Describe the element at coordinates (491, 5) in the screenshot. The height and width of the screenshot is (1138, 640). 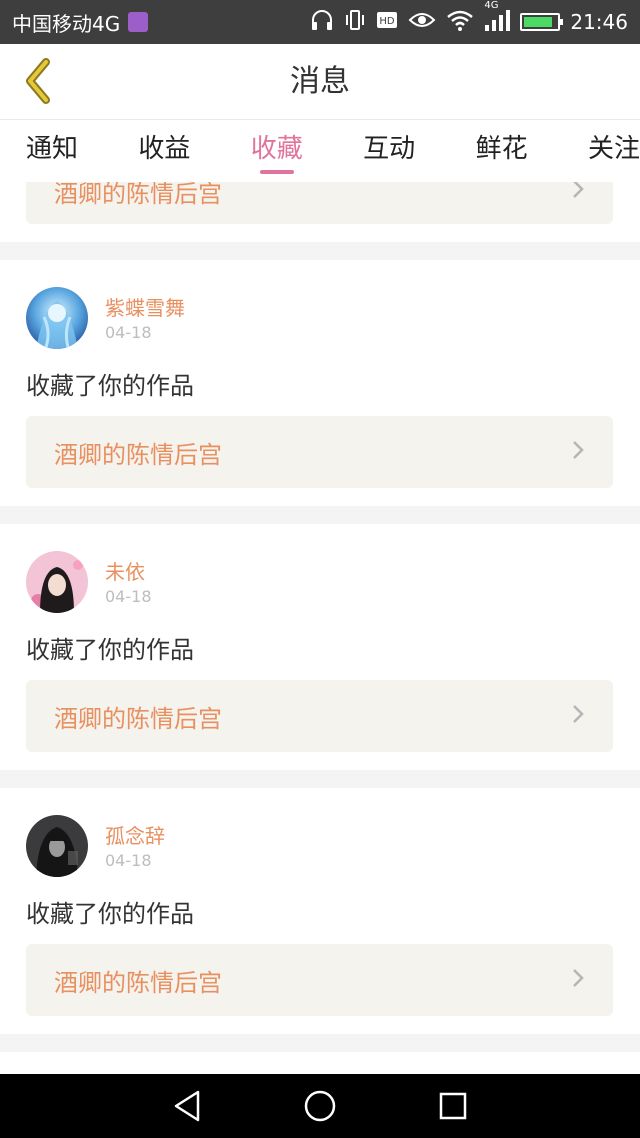
I see `network-type-label: 4G` at that location.